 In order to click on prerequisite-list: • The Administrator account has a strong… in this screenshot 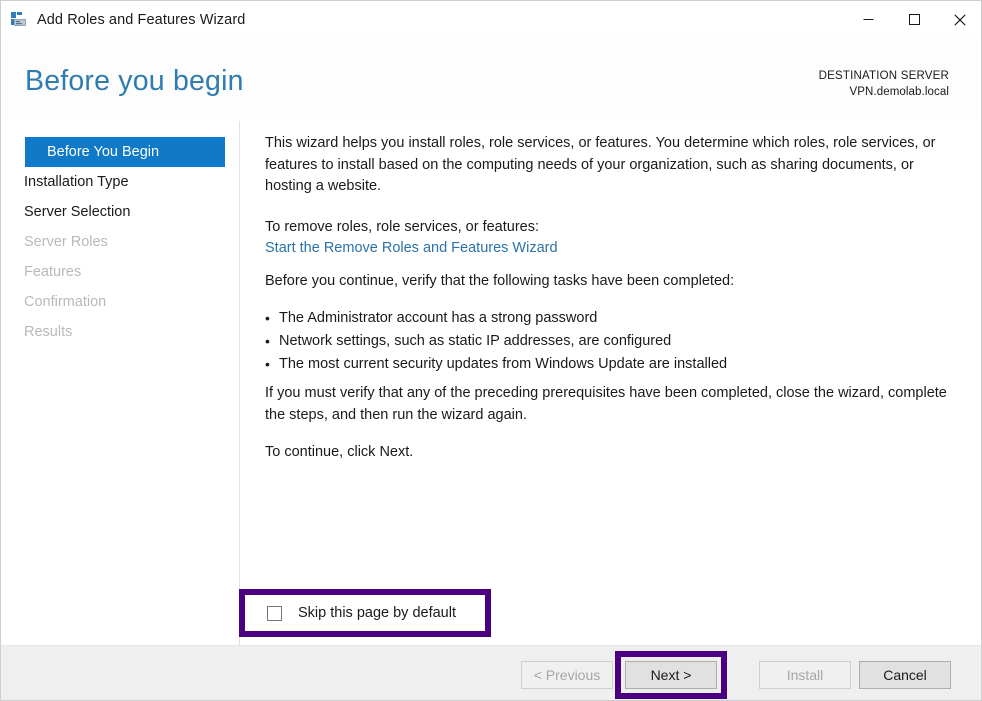, I will do `click(608, 341)`.